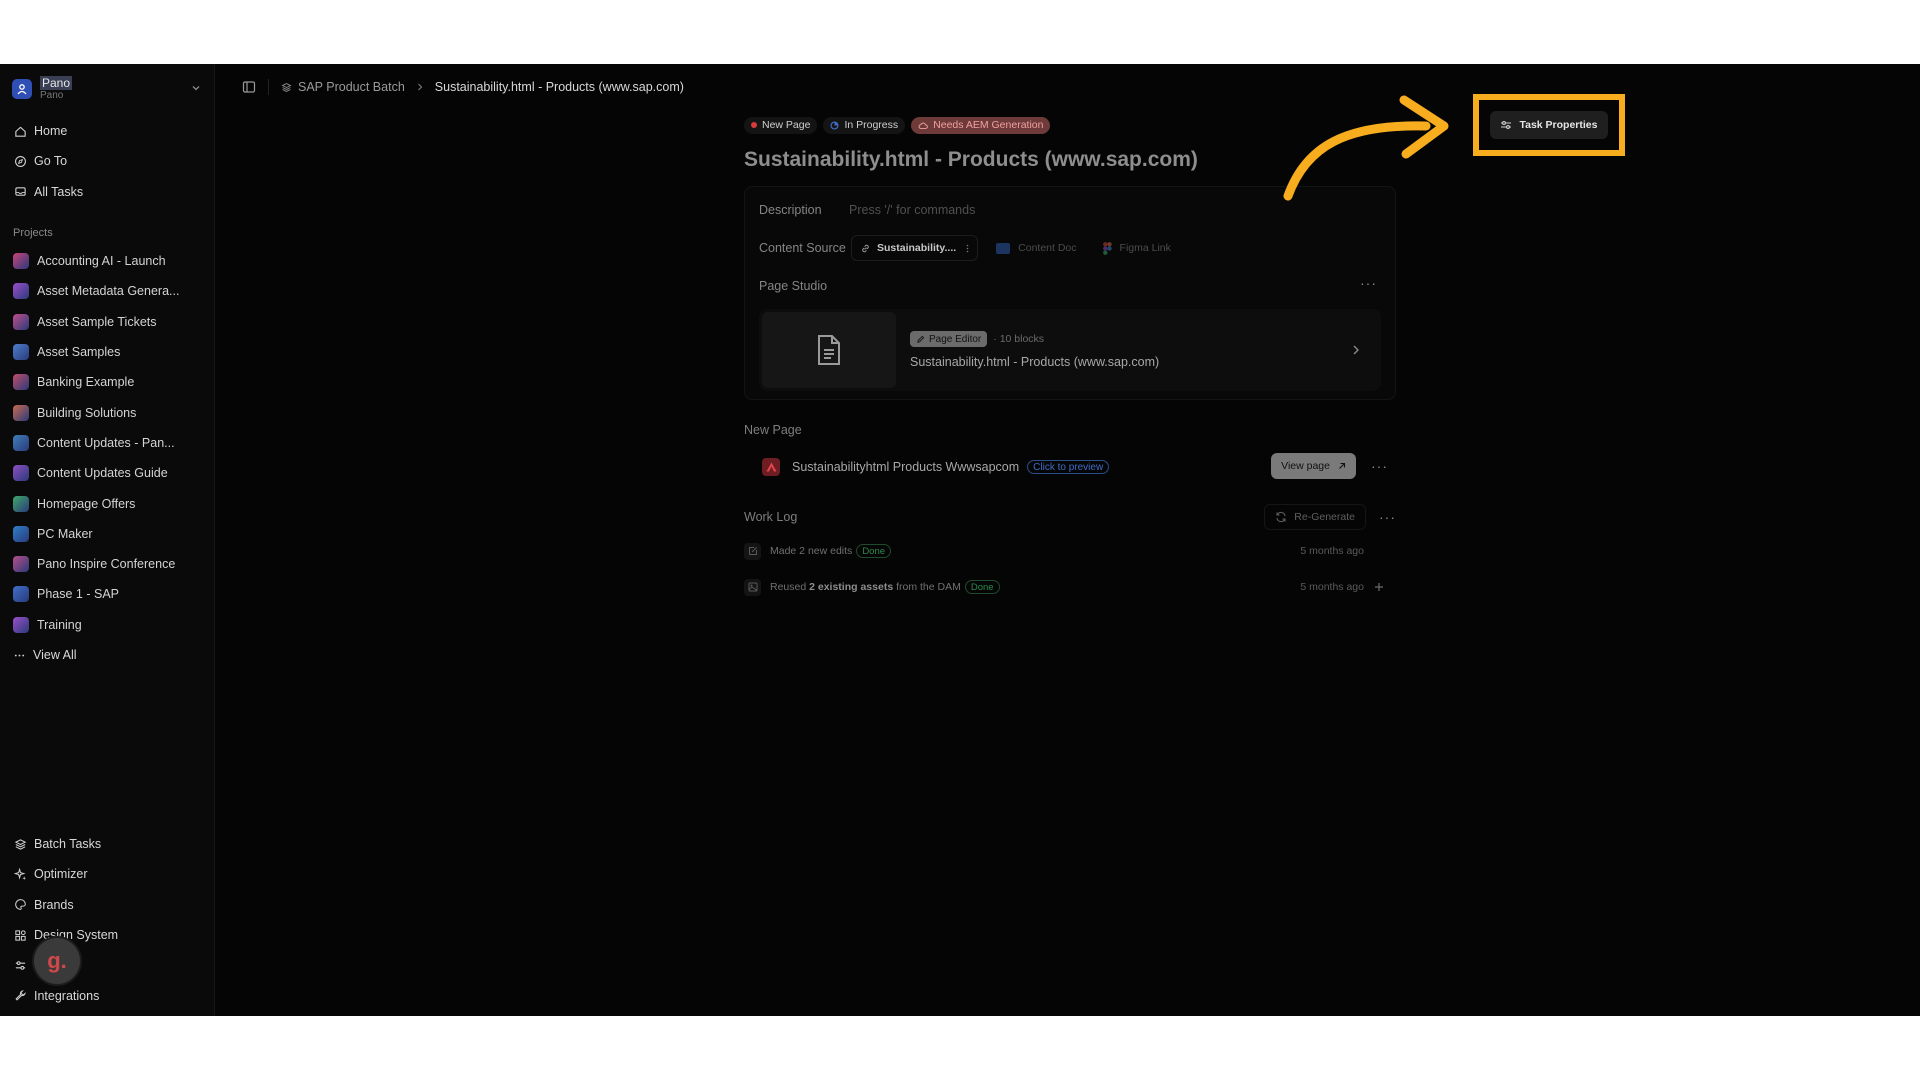 Image resolution: width=1920 pixels, height=1080 pixels. Describe the element at coordinates (86, 382) in the screenshot. I see `project-label: Banking Example` at that location.